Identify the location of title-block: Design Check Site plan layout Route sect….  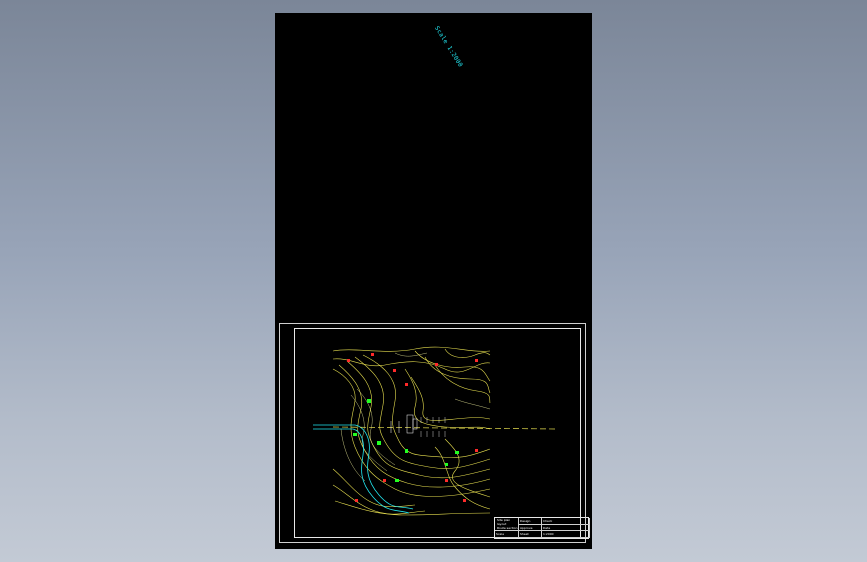
(542, 528).